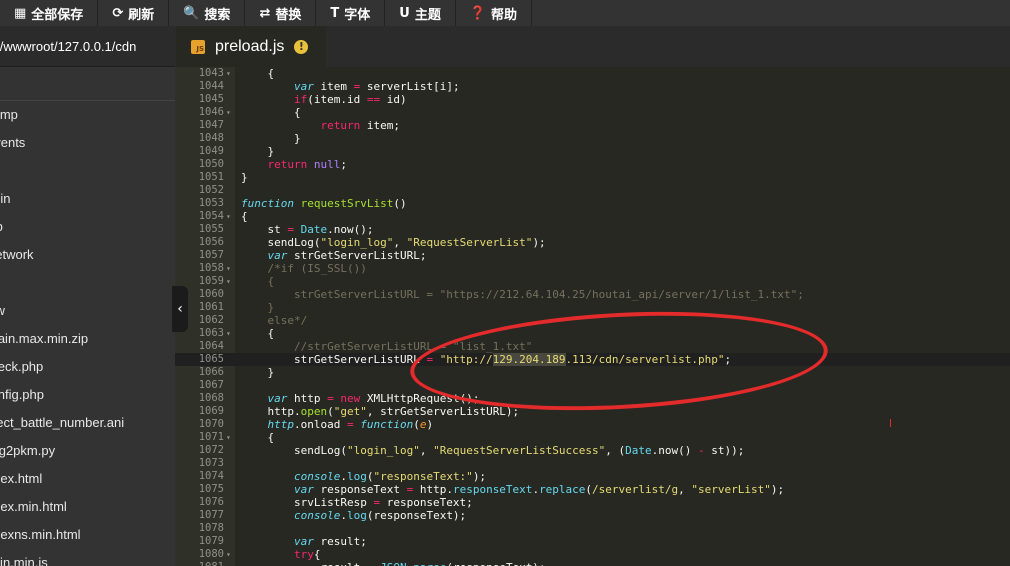 The image size is (1010, 566). I want to click on line-number: 1052, so click(211, 190).